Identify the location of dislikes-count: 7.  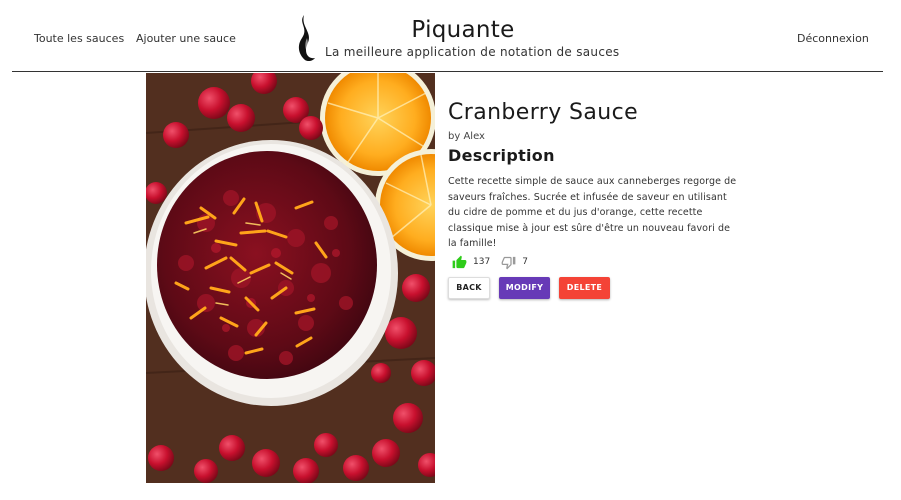
(525, 262).